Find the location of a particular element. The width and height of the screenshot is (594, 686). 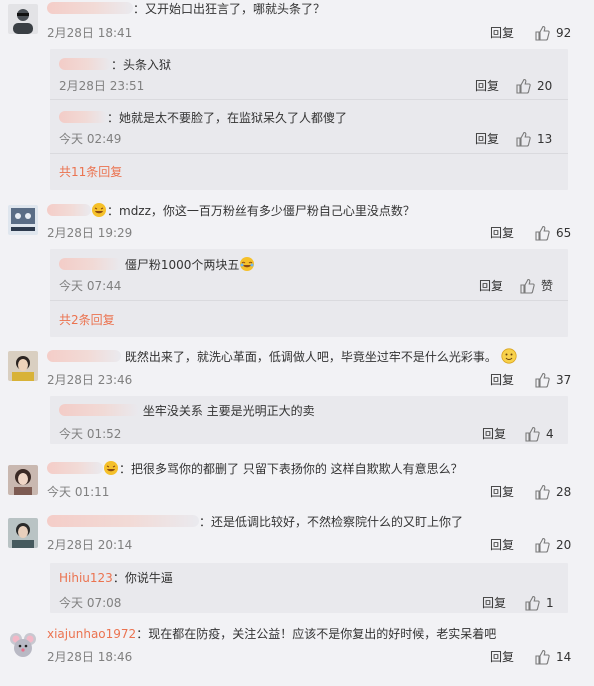

like-button: 4 is located at coordinates (539, 434).